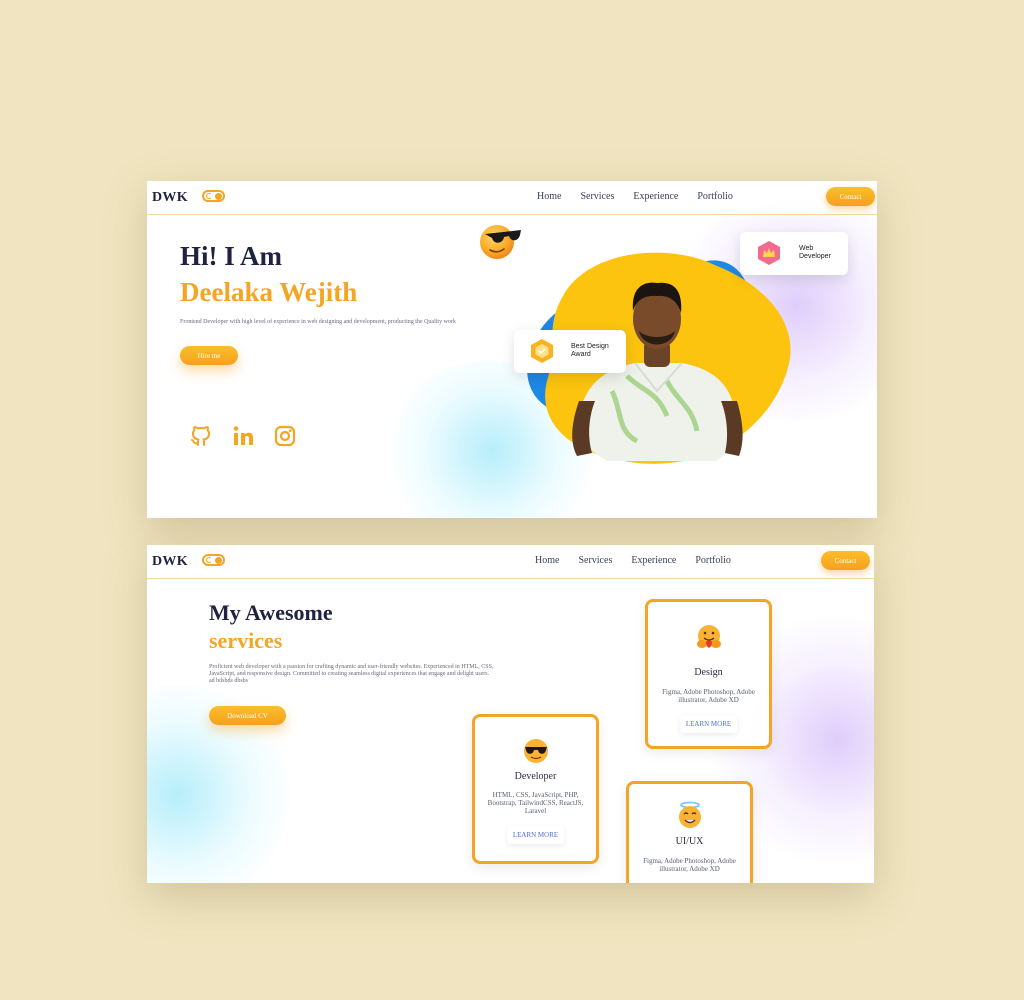 Image resolution: width=1024 pixels, height=1000 pixels. Describe the element at coordinates (231, 256) in the screenshot. I see `hero-greeting: Hi! I Am` at that location.